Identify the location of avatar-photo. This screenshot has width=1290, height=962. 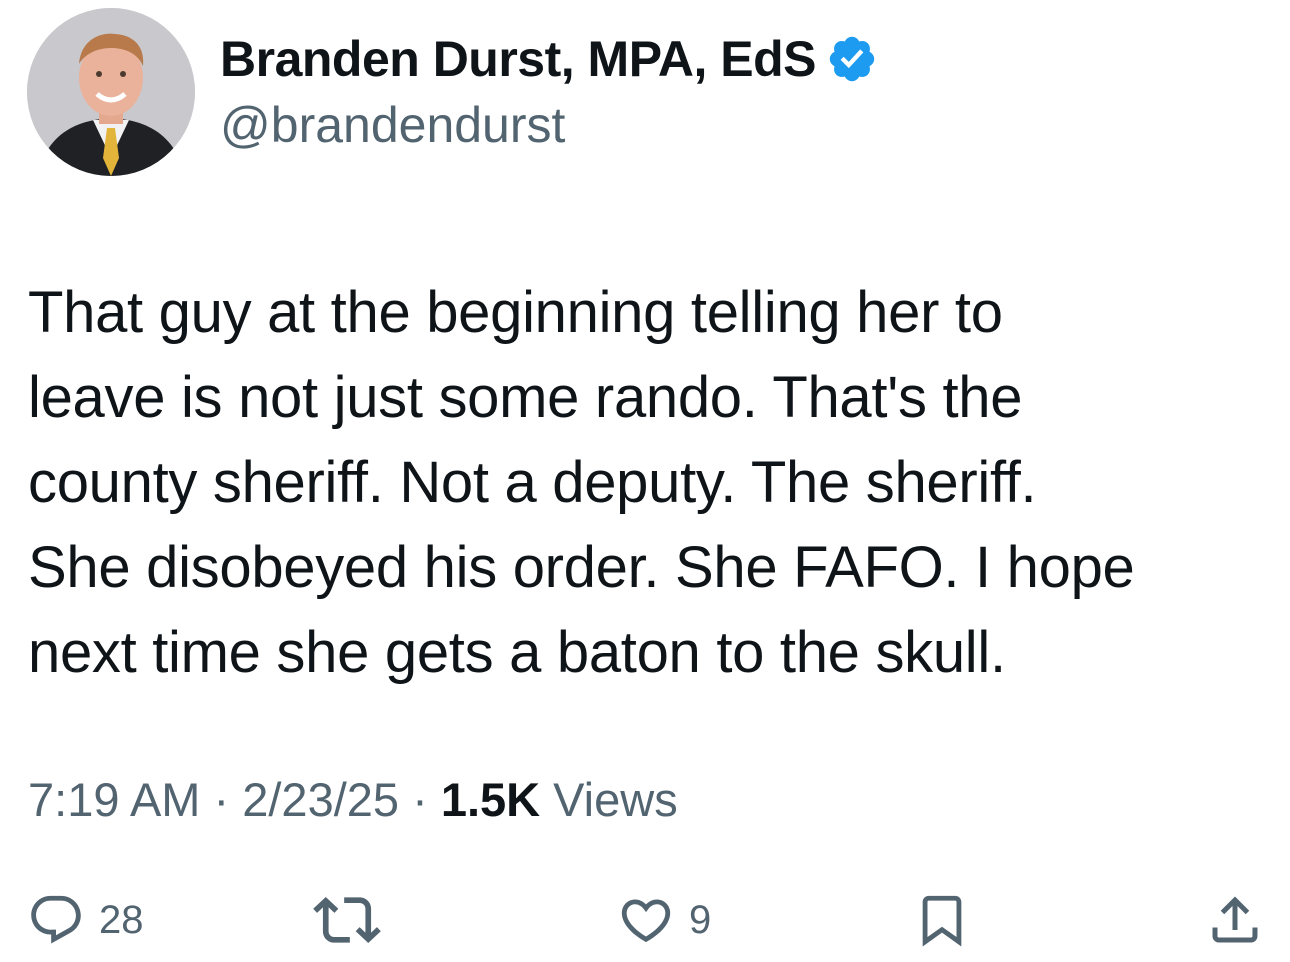
(111, 92).